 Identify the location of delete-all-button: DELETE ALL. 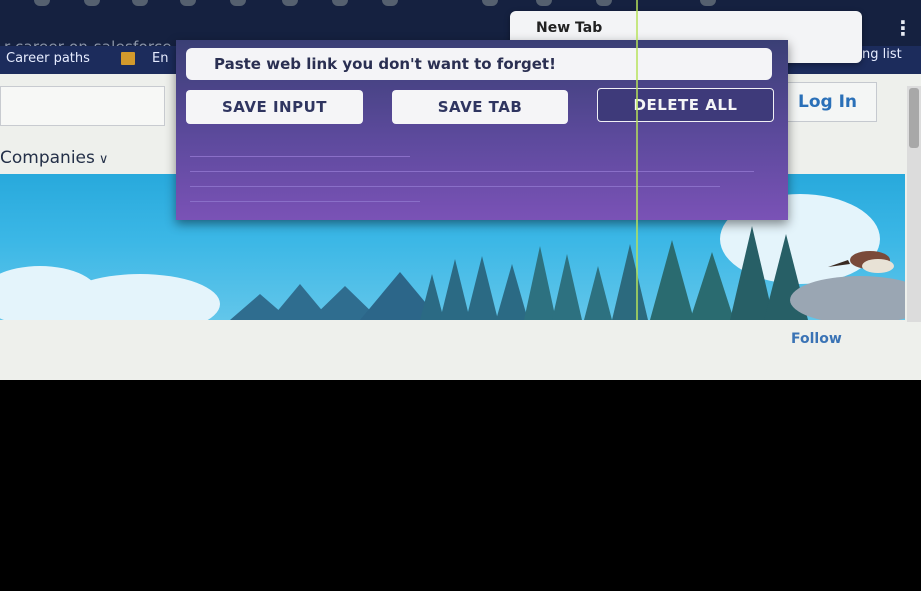
(685, 105).